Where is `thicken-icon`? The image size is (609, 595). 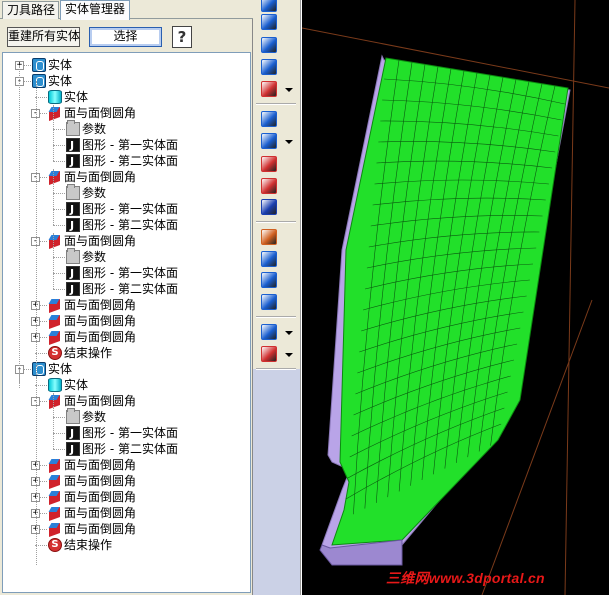 thicken-icon is located at coordinates (269, 186).